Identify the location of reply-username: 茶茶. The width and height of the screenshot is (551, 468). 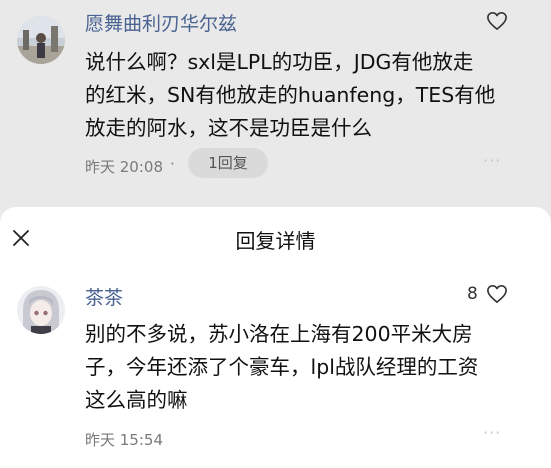
(104, 296).